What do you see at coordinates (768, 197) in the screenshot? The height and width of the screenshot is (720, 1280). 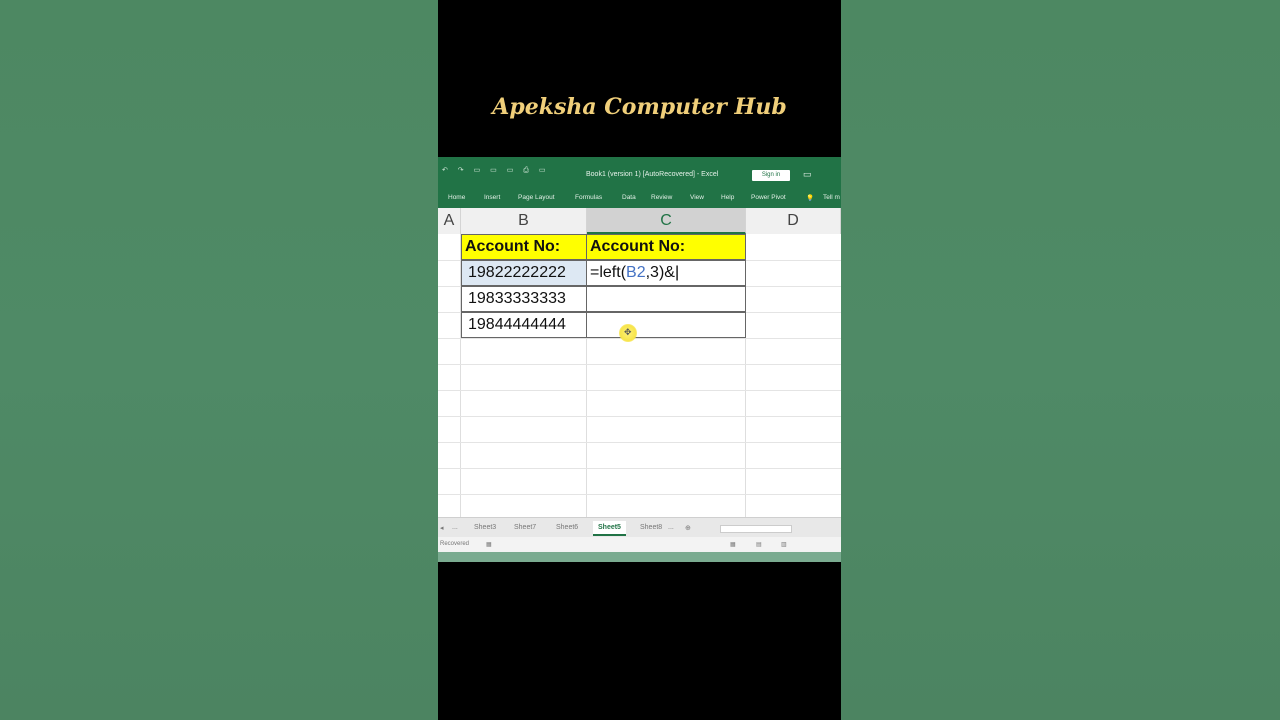 I see `tab-power-pivot: Power Pivot` at bounding box center [768, 197].